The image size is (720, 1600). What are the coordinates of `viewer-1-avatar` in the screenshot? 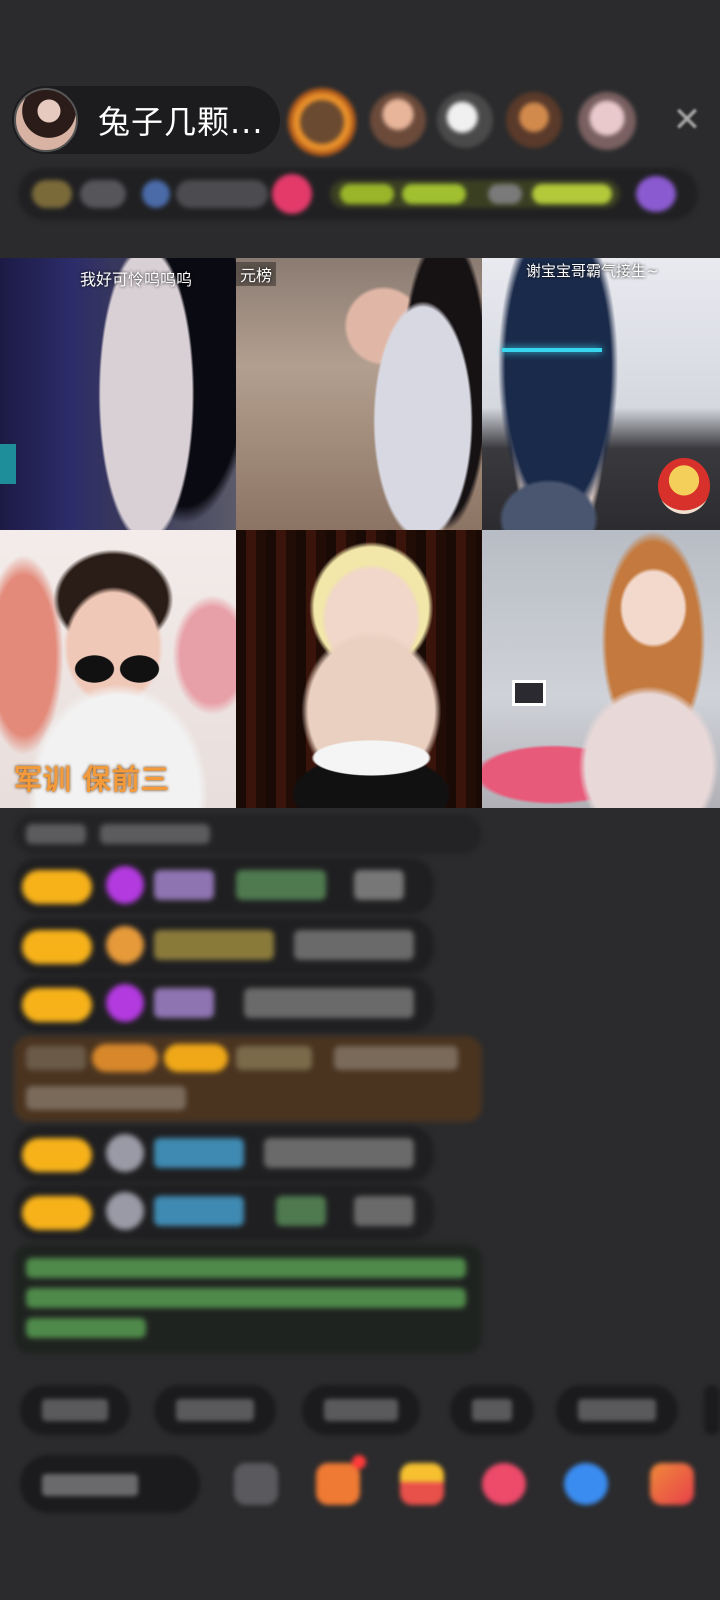 It's located at (322, 122).